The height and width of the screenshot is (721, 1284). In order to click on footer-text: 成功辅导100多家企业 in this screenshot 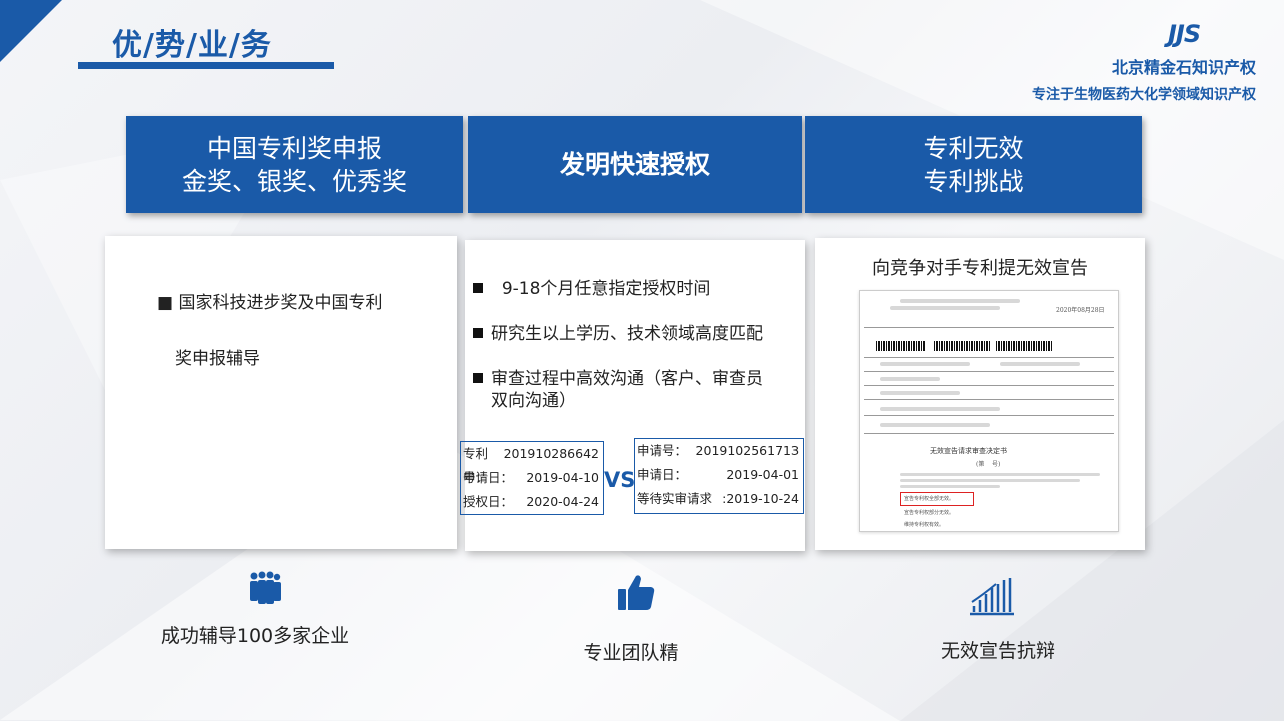, I will do `click(255, 636)`.